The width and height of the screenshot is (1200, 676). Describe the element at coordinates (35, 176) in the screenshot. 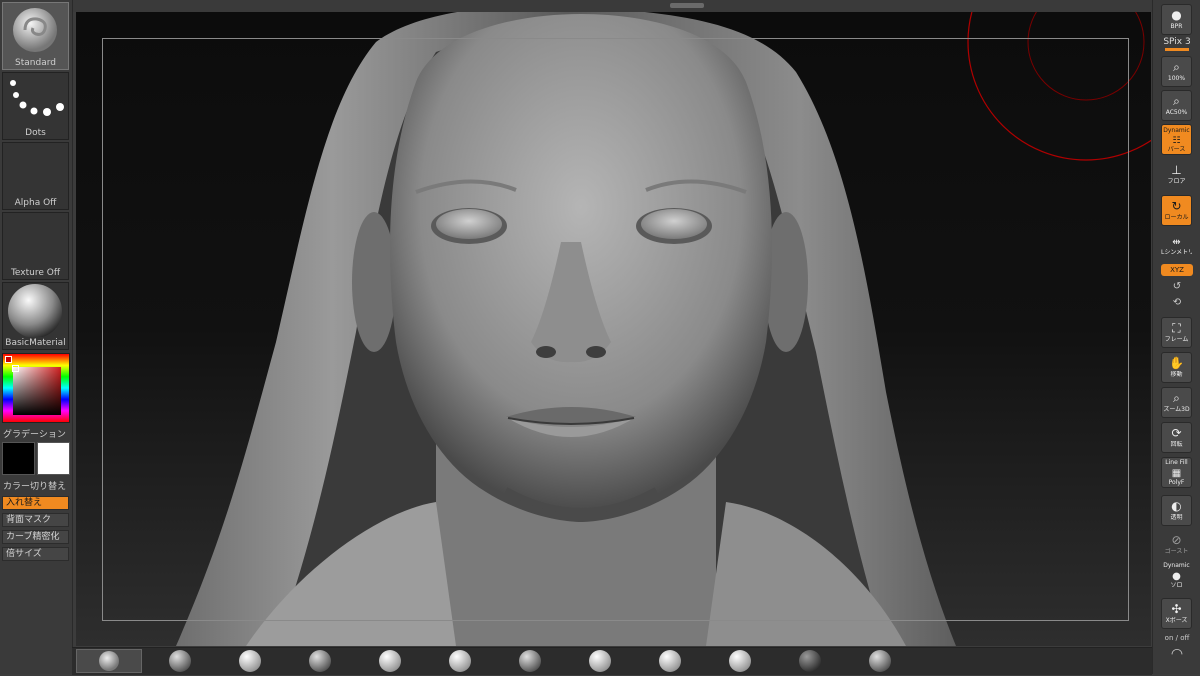

I see `alpha-selector: Alpha Off` at that location.